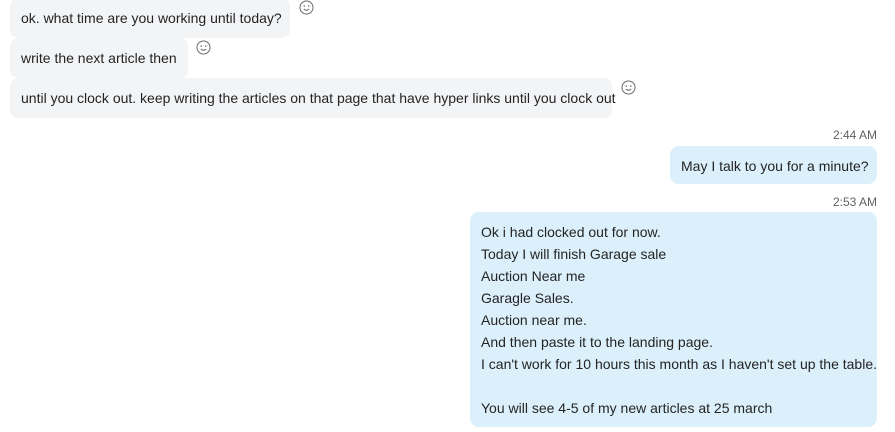 The image size is (895, 432). Describe the element at coordinates (574, 254) in the screenshot. I see `message-line: Today I will finish Garage sale` at that location.